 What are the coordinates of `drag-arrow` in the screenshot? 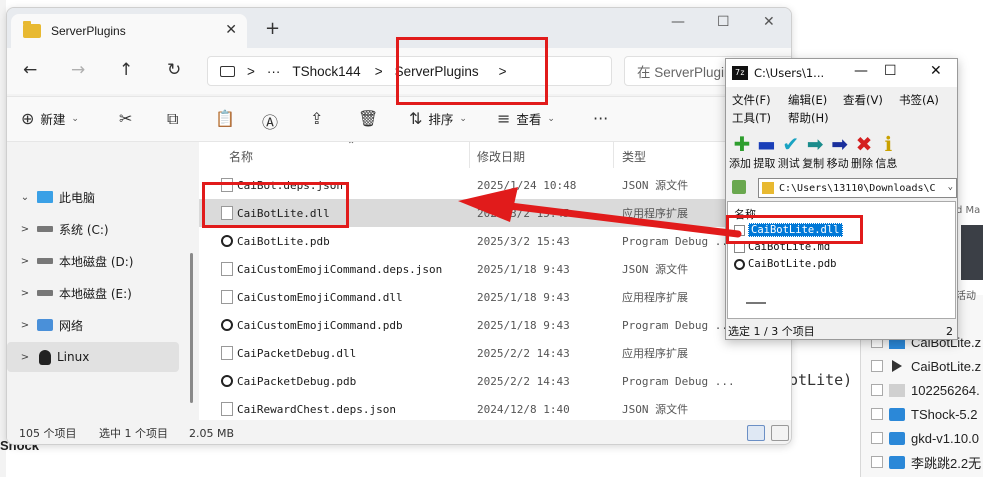 It's located at (600, 212).